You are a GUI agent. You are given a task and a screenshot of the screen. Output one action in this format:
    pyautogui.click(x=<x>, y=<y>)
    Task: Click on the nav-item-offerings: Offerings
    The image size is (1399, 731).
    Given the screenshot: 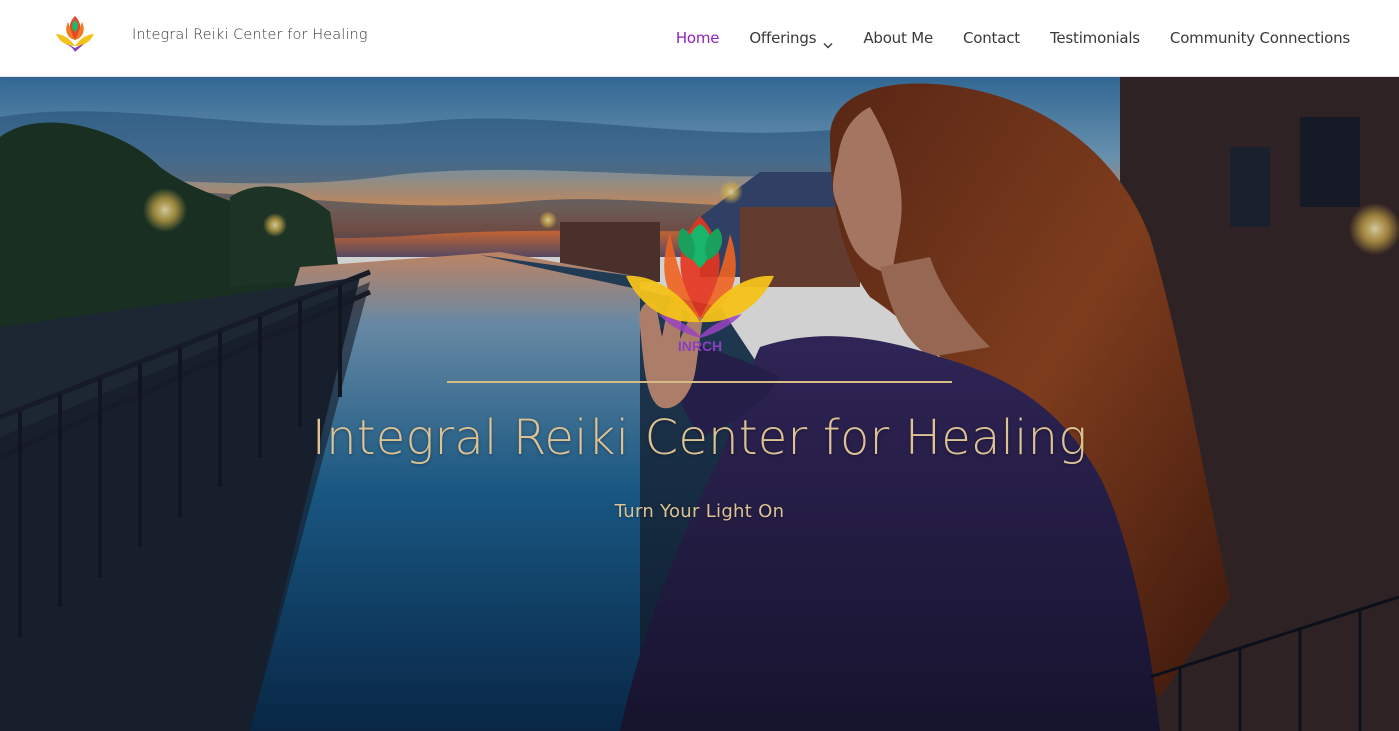 What is the action you would take?
    pyautogui.click(x=791, y=38)
    